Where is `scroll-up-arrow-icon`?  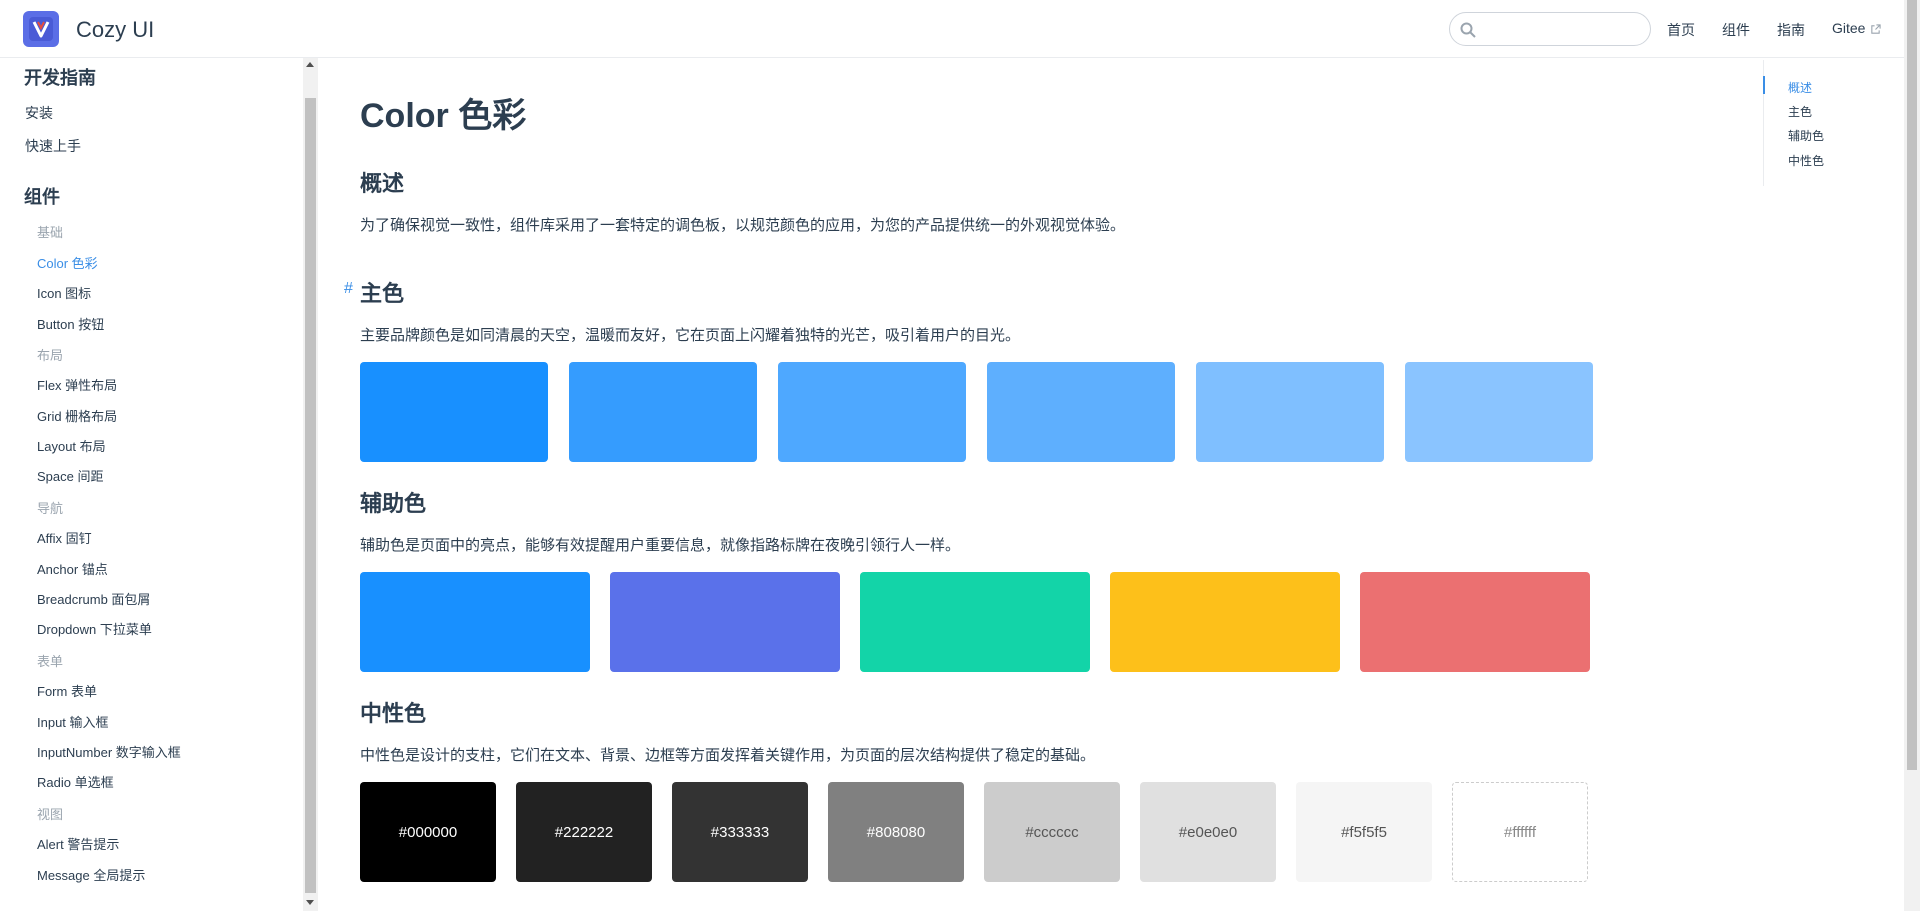
scroll-up-arrow-icon is located at coordinates (310, 64).